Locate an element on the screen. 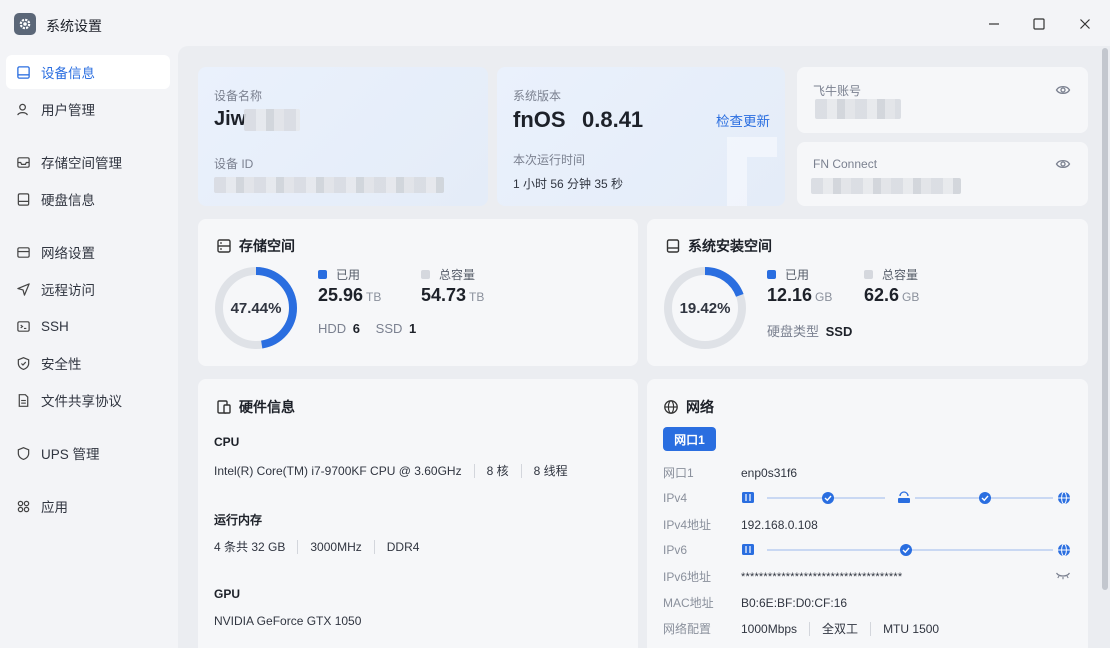 The height and width of the screenshot is (648, 1110). legend-total: 总容量 is located at coordinates (891, 274).